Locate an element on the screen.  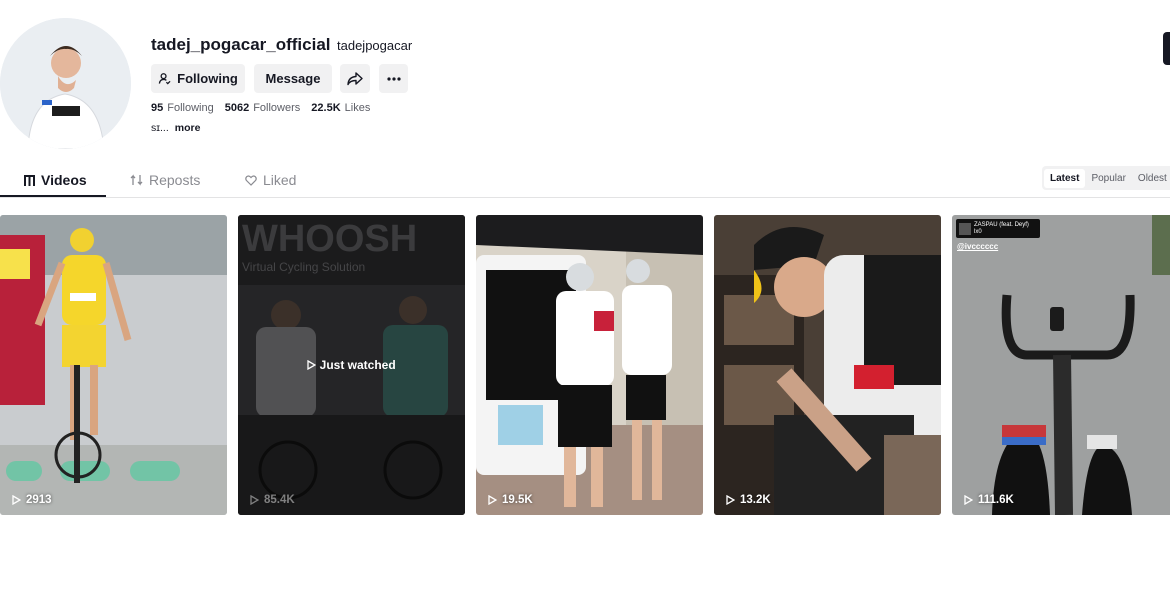
tab-videos: Videos is located at coordinates (55, 180).